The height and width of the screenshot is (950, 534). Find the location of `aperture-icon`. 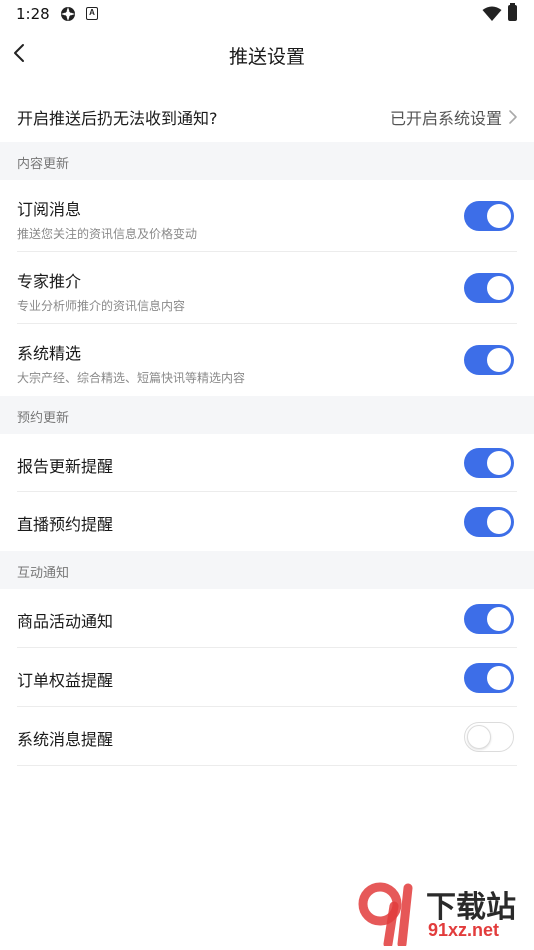

aperture-icon is located at coordinates (68, 14).